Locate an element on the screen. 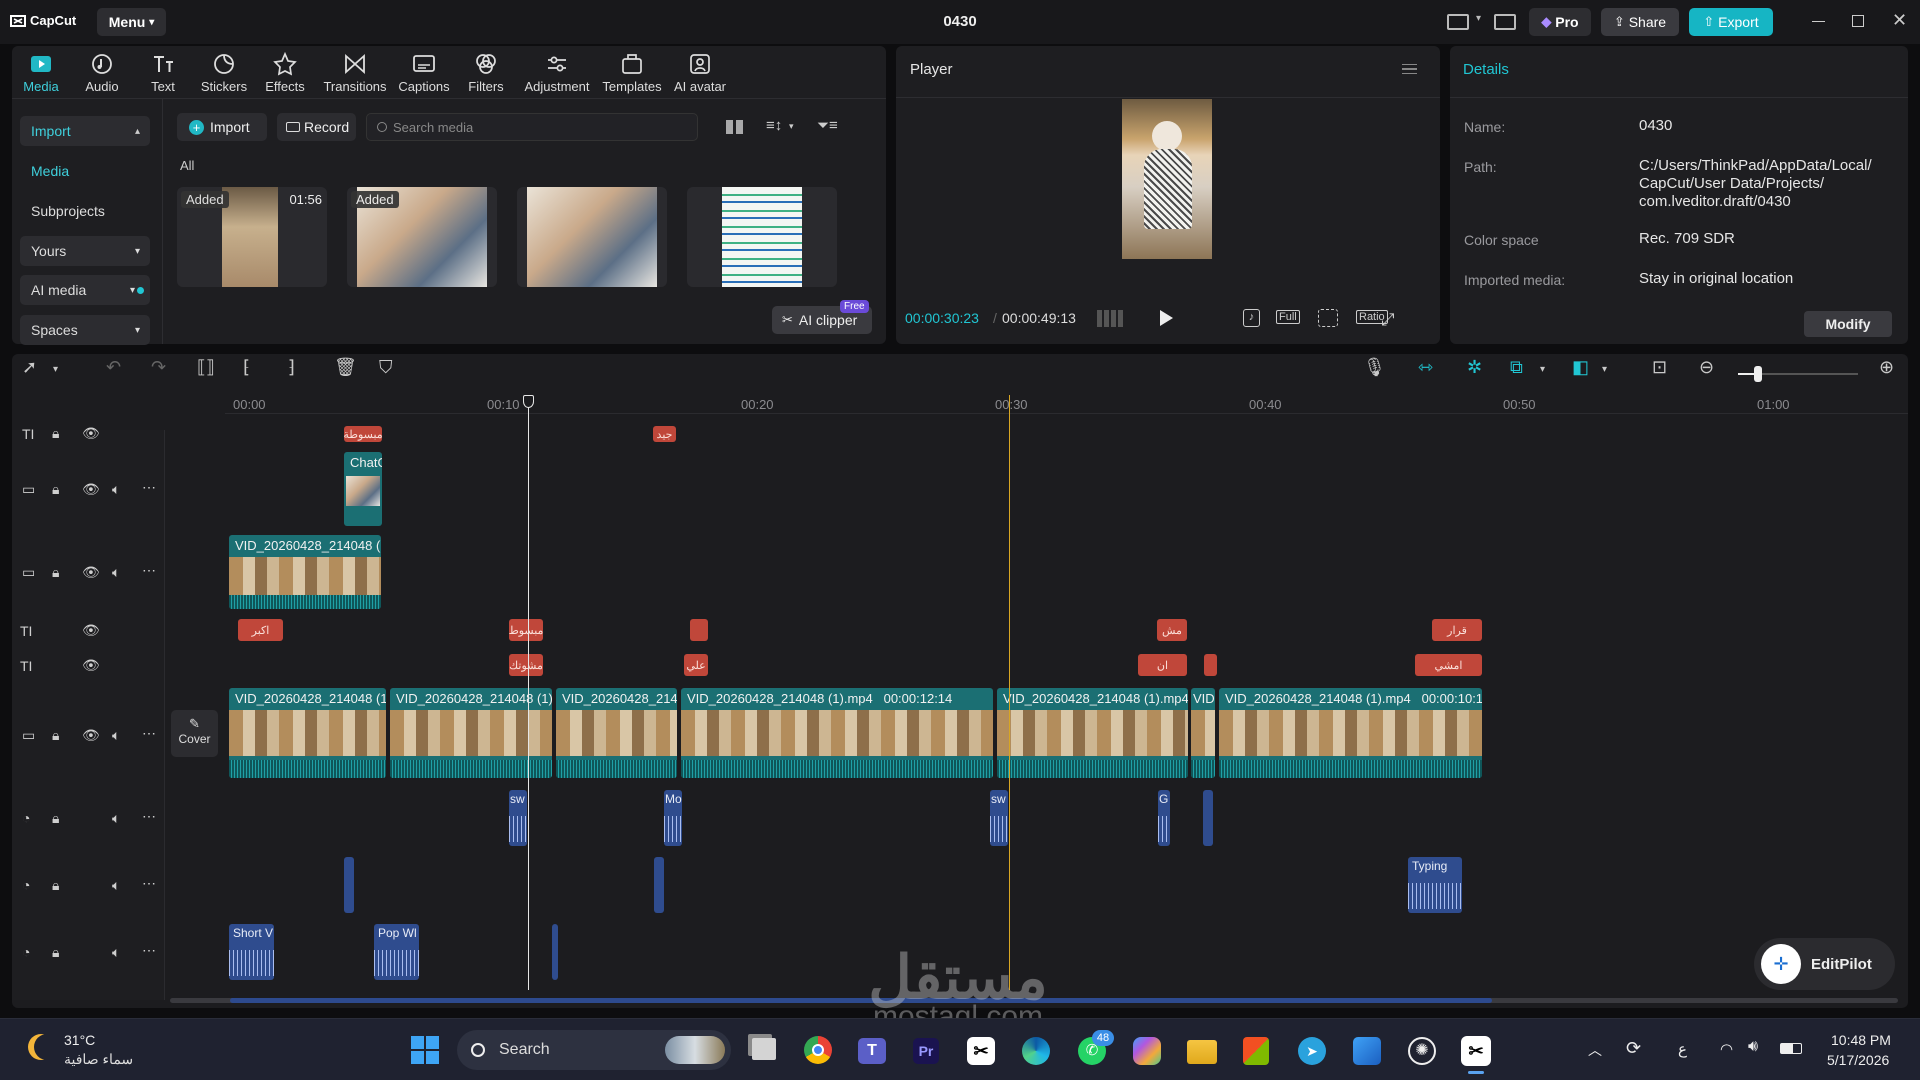 This screenshot has width=1920, height=1080. main-video-clip: VID_20260428_214048 (1).mp4 is located at coordinates (1092, 733).